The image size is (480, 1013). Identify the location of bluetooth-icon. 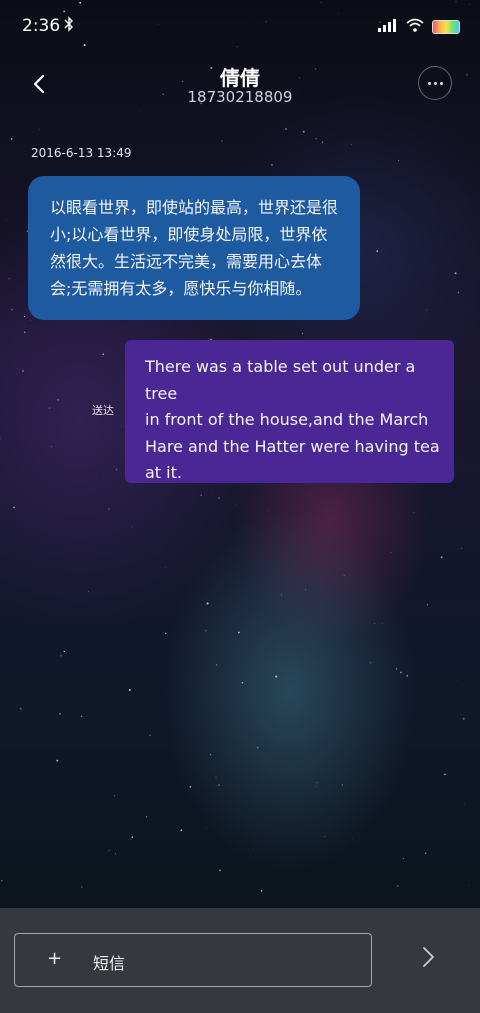
(69, 26).